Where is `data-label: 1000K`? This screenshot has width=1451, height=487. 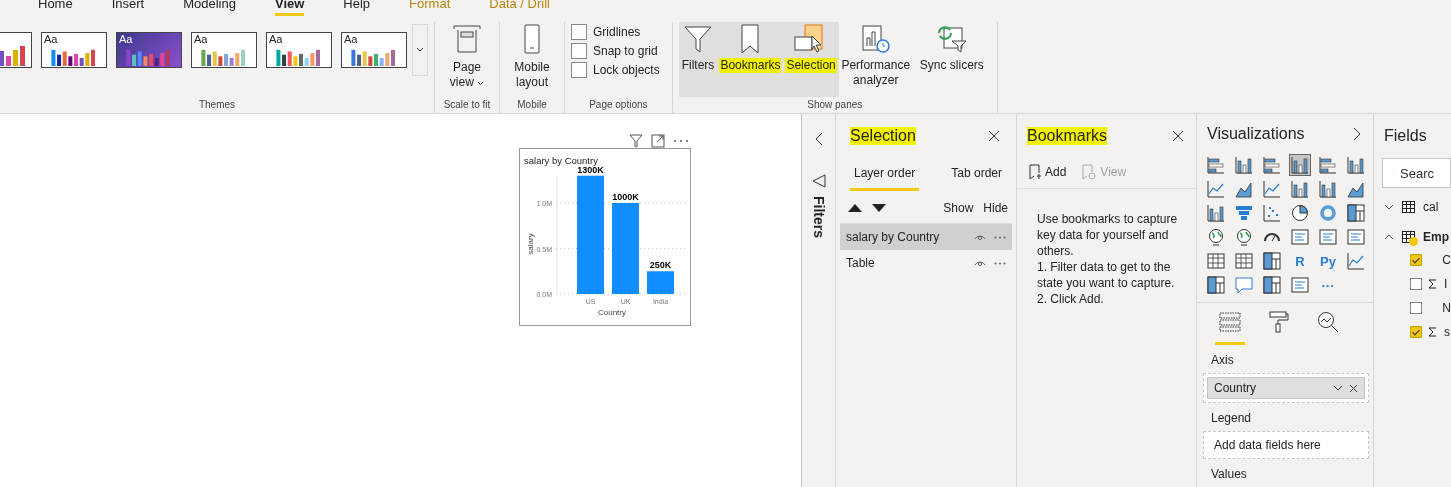 data-label: 1000K is located at coordinates (625, 197).